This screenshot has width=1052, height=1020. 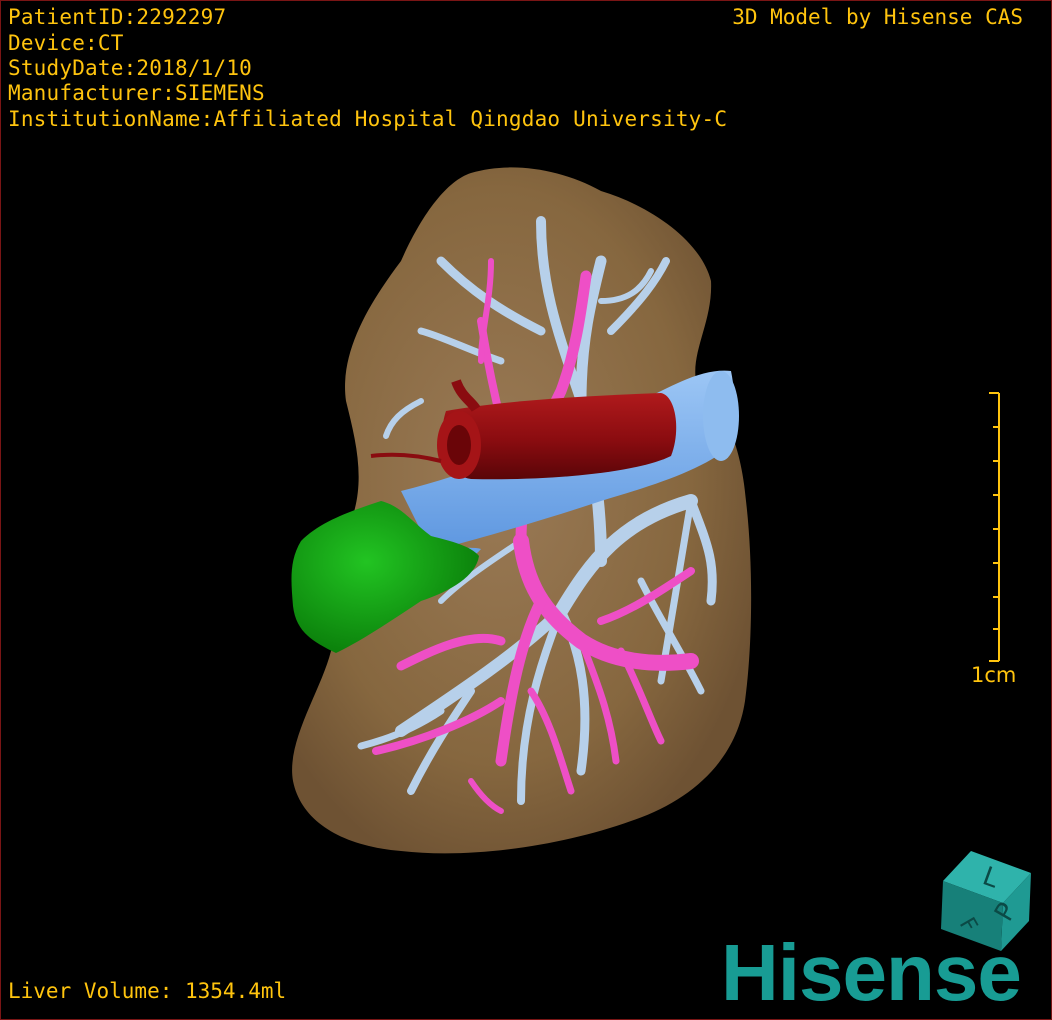 I want to click on hisense-logo: Hisense, so click(x=871, y=972).